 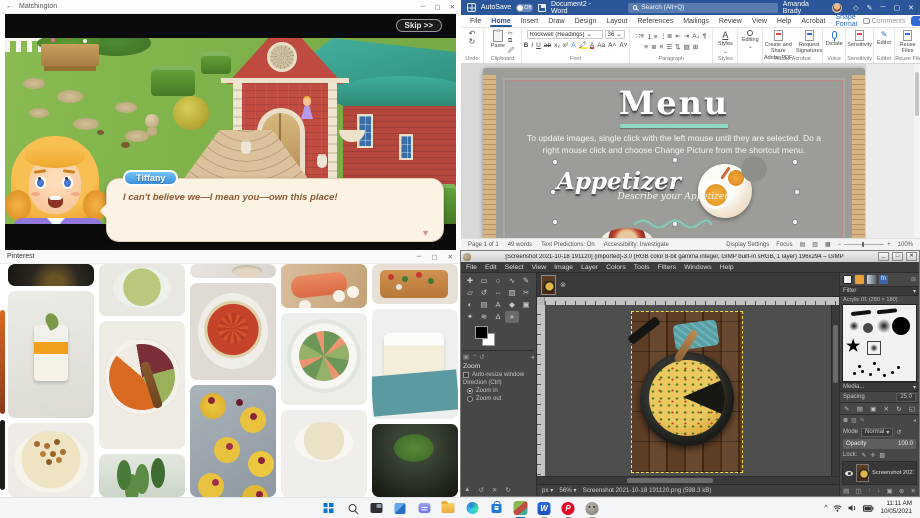 What do you see at coordinates (662, 47) in the screenshot?
I see `align-right-icon: ≡` at bounding box center [662, 47].